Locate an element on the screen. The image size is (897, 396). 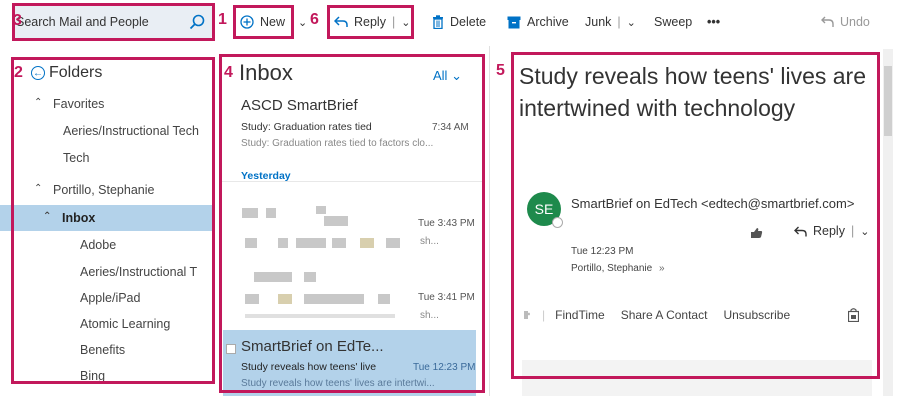
callout-number-5: 5 is located at coordinates (500, 70).